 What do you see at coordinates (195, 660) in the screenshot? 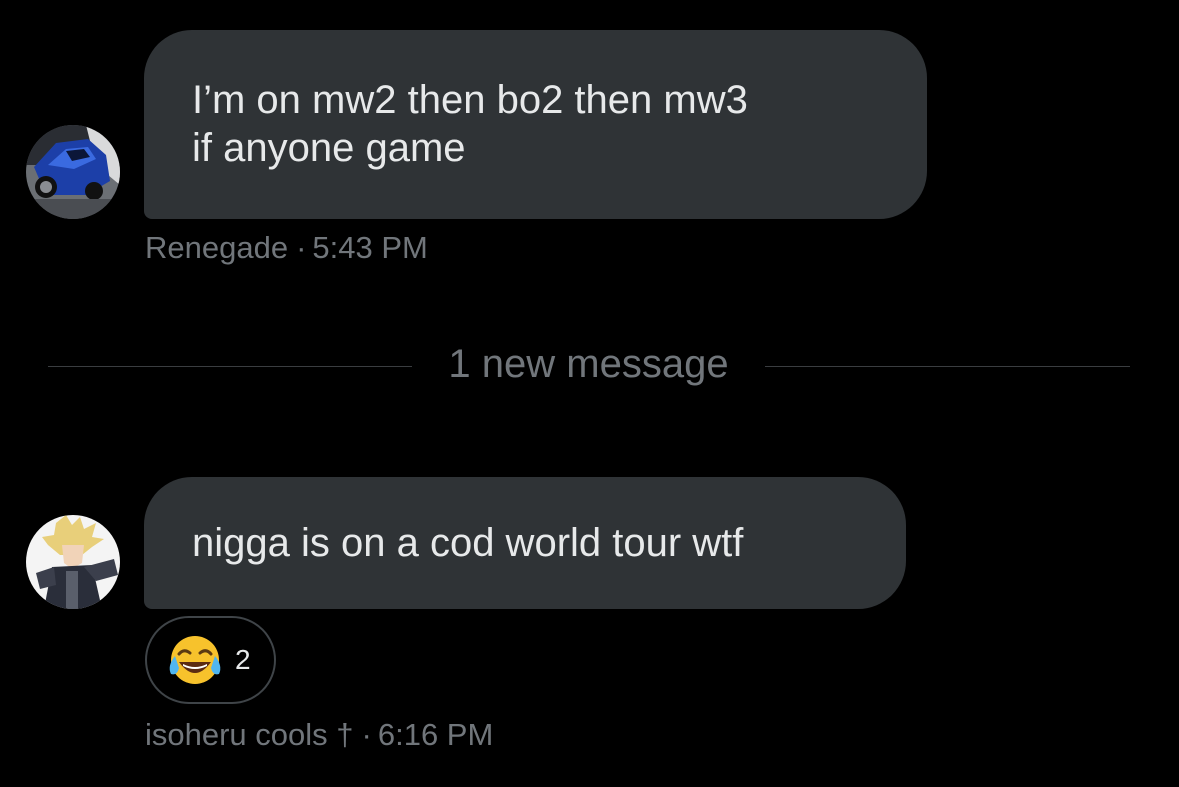
I see `face-with-tears-of-joy-icon` at bounding box center [195, 660].